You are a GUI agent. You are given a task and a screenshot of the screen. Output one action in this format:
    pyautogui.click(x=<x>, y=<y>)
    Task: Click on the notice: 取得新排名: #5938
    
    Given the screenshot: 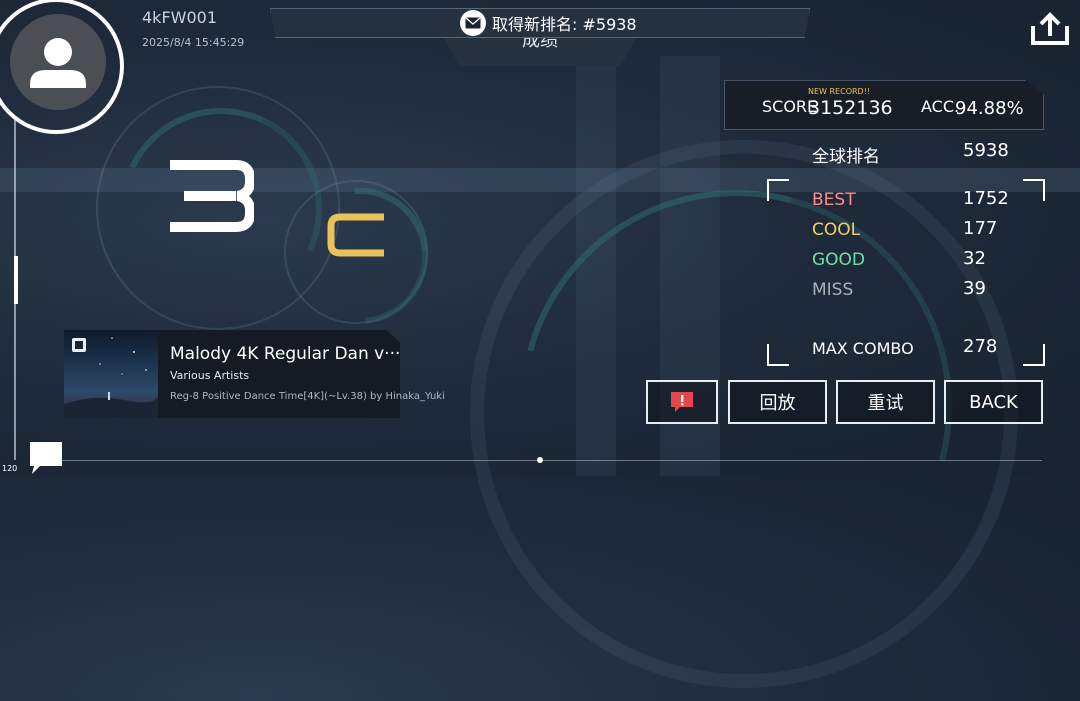 What is the action you would take?
    pyautogui.click(x=548, y=23)
    